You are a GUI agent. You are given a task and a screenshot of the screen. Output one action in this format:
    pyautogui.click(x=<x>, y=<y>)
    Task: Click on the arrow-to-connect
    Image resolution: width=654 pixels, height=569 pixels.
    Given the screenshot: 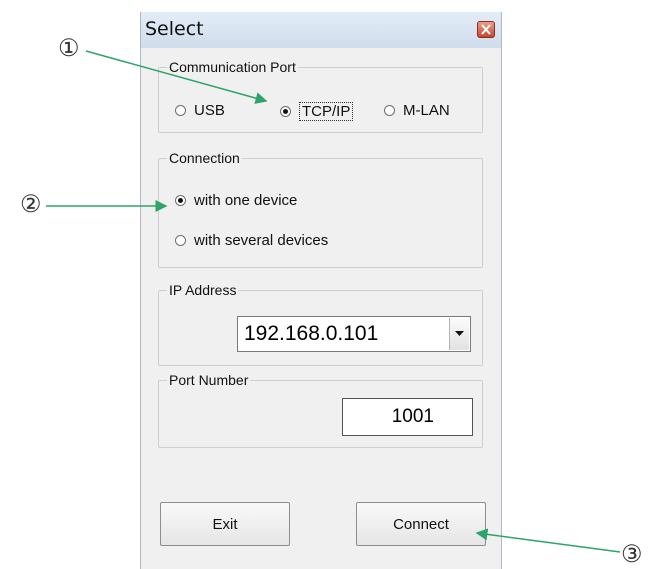 What is the action you would take?
    pyautogui.click(x=548, y=540)
    